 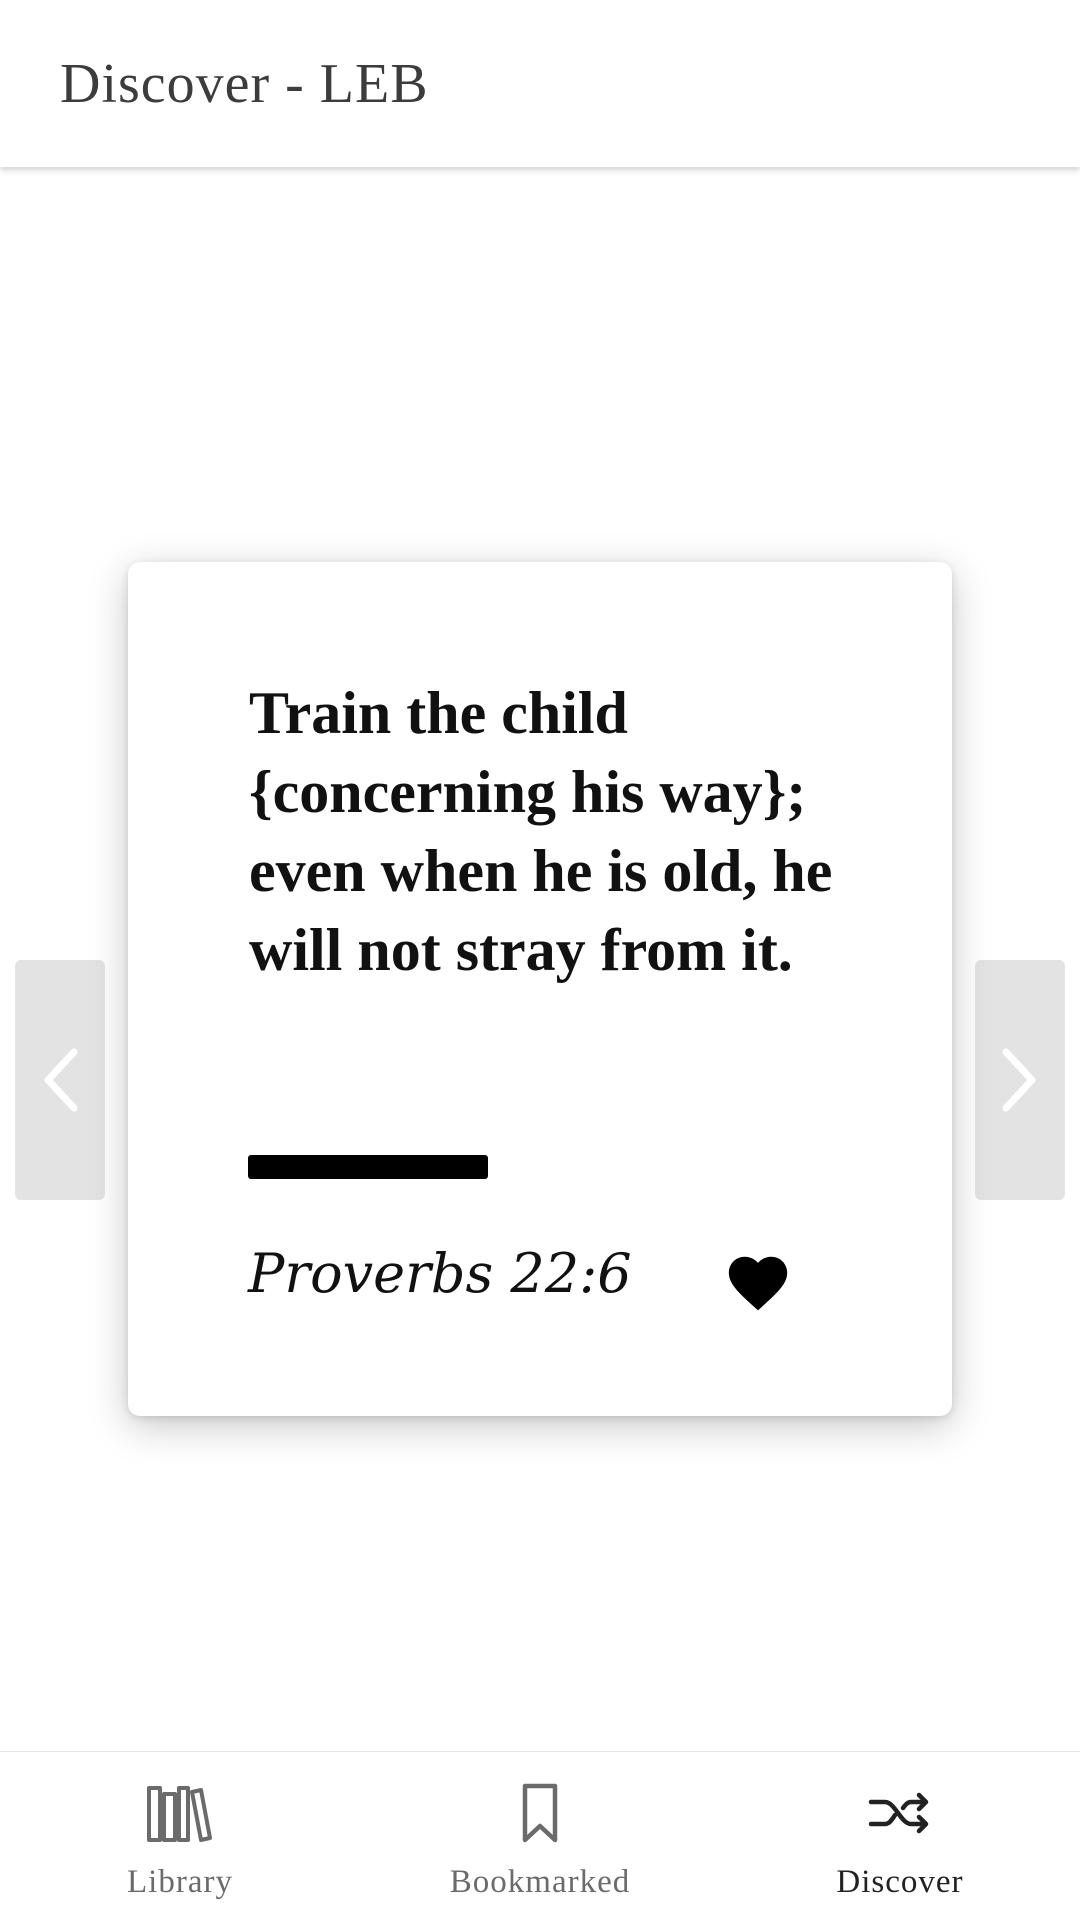 What do you see at coordinates (900, 1836) in the screenshot?
I see `tab-discover: Discover` at bounding box center [900, 1836].